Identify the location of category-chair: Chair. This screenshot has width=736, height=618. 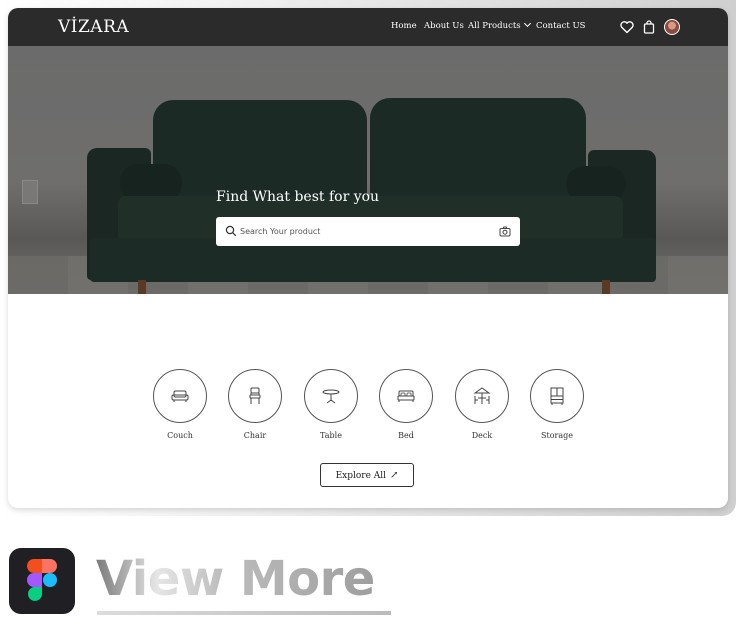
(255, 404).